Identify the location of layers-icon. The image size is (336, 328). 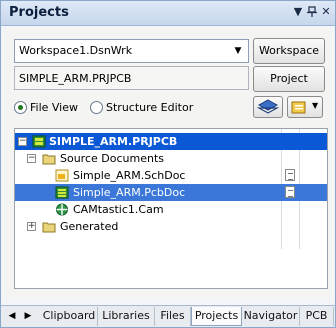
(268, 106).